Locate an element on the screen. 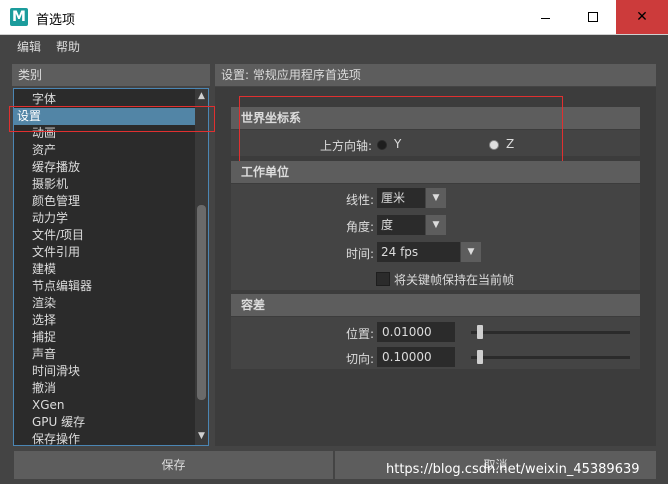 This screenshot has width=668, height=490. maximize-button is located at coordinates (593, 17).